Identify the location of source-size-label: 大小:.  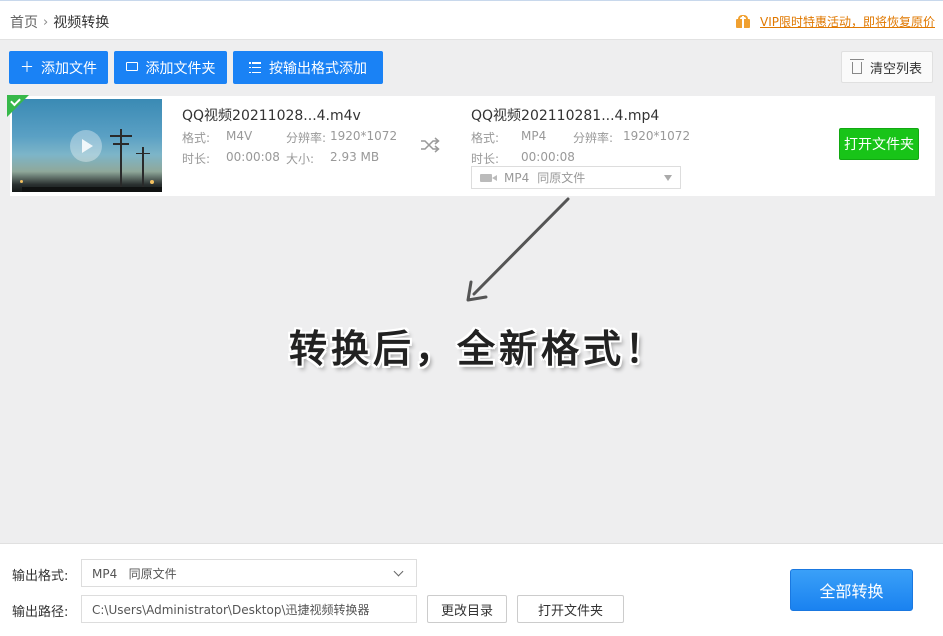
(300, 159).